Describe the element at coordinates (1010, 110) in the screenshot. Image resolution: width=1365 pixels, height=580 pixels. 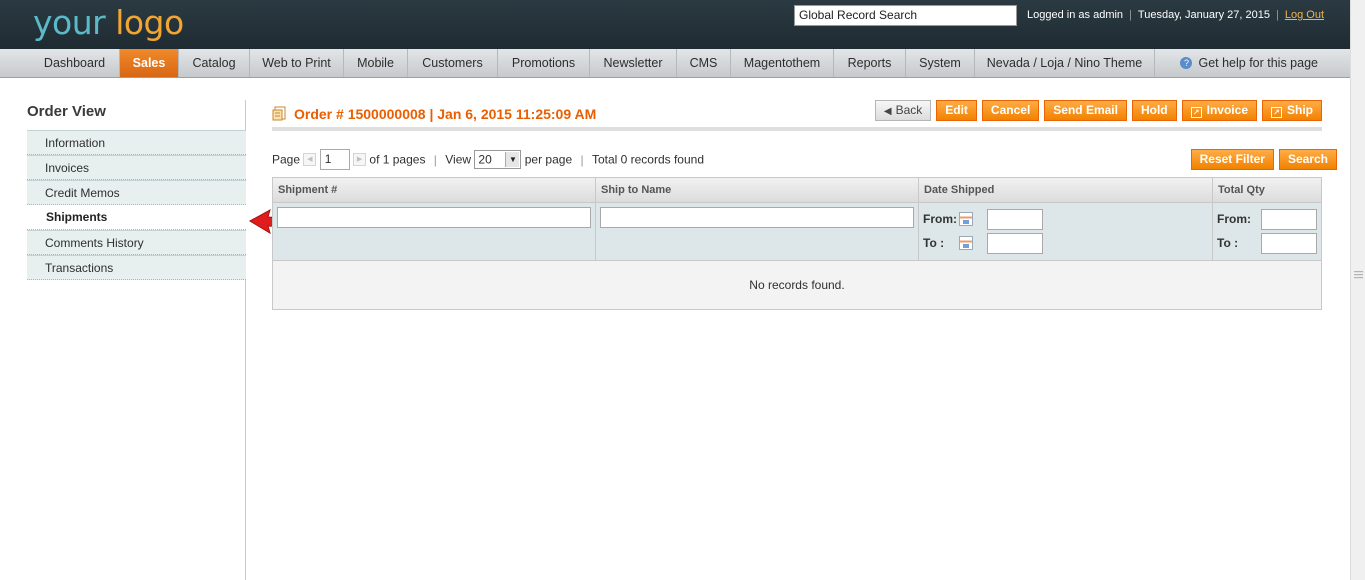
I see `cancel-button: Cancel` at that location.